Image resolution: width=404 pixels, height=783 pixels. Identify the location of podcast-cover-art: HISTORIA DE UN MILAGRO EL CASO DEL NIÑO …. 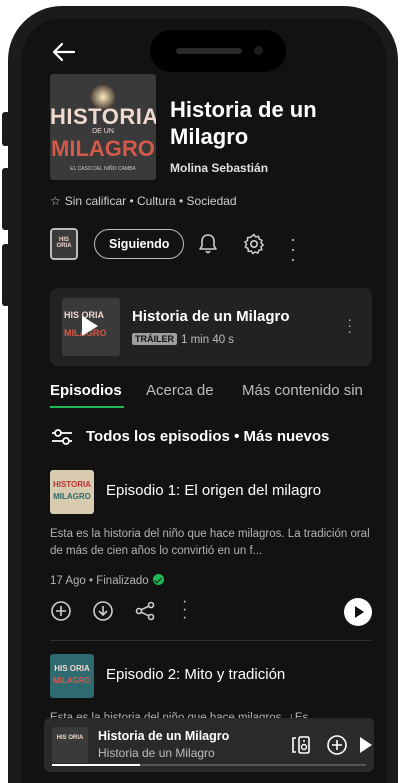
(103, 127).